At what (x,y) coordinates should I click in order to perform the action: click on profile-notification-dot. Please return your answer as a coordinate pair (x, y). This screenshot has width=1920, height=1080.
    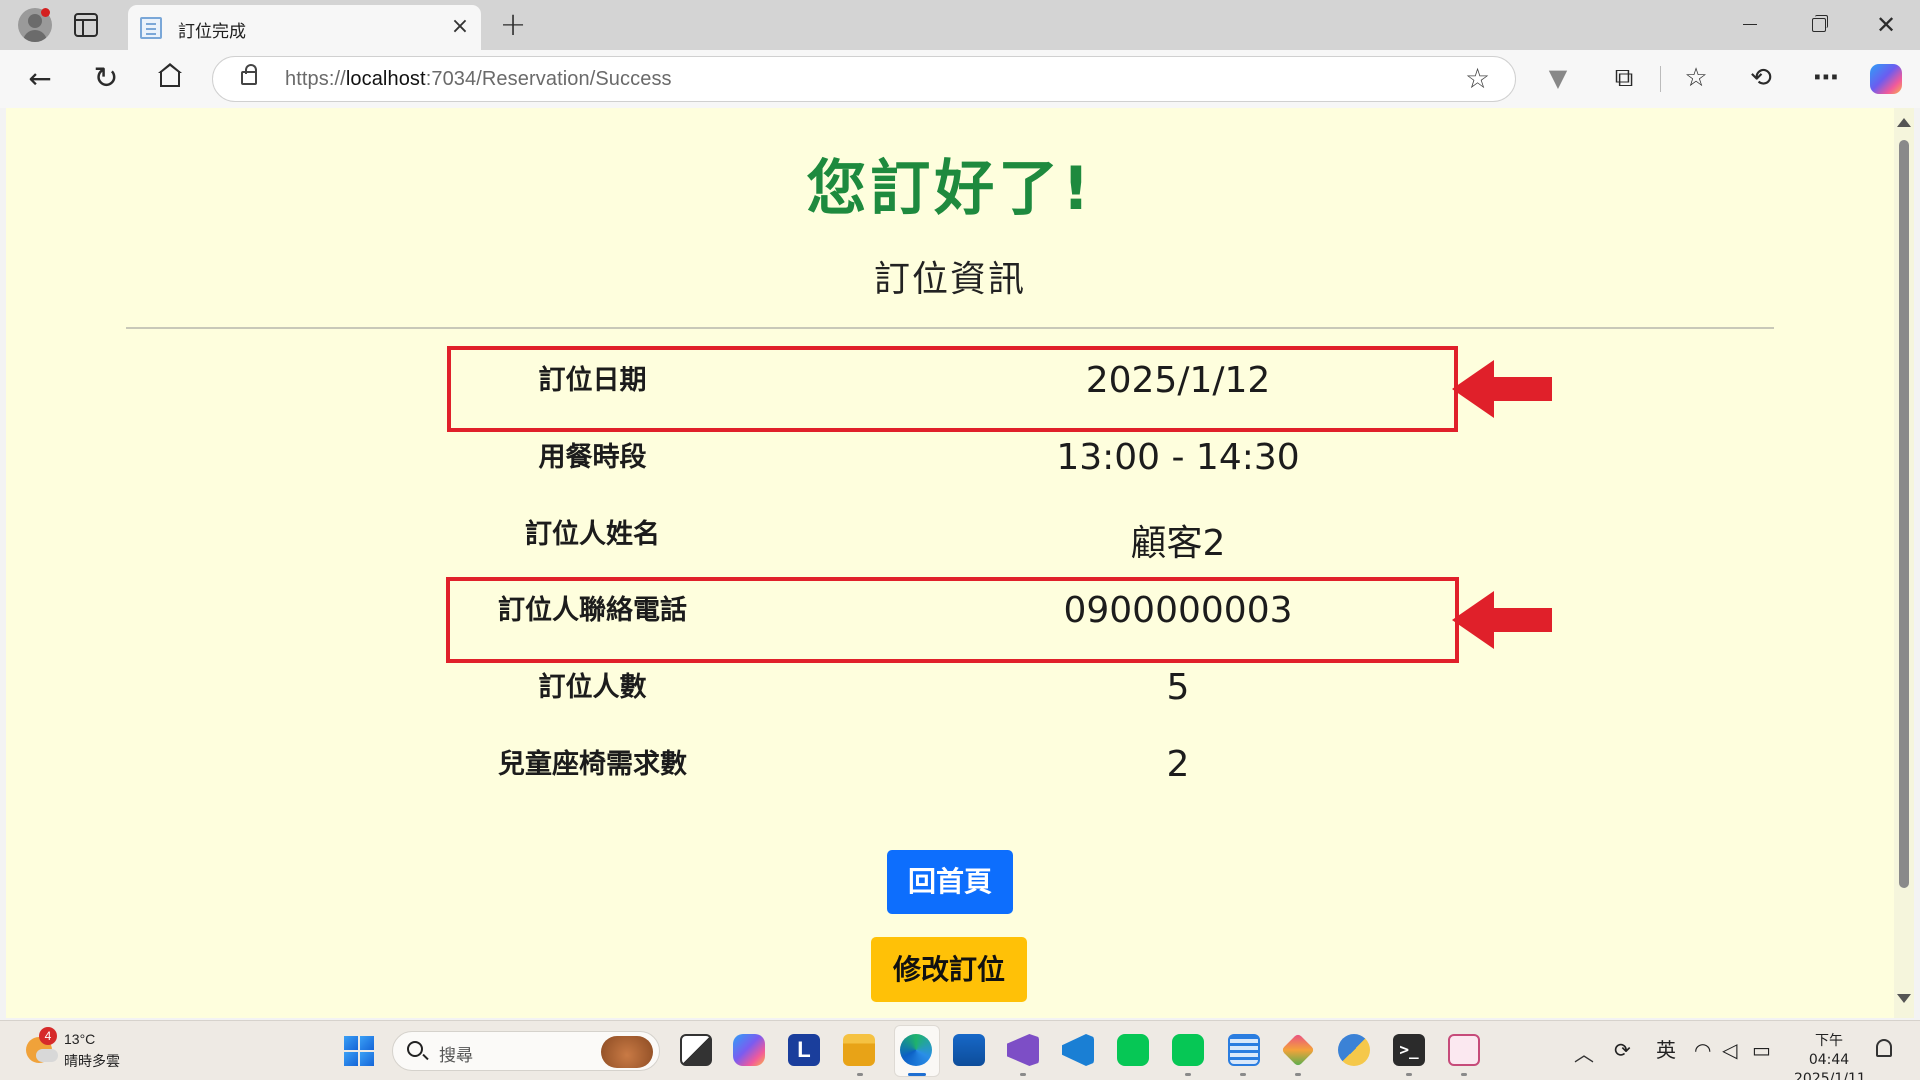
    Looking at the image, I should click on (45, 12).